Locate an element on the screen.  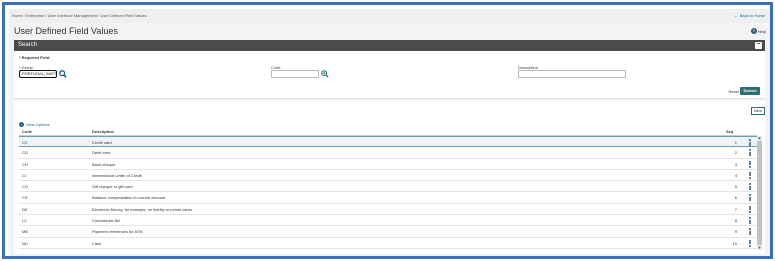
row-seq: 9 is located at coordinates (735, 232).